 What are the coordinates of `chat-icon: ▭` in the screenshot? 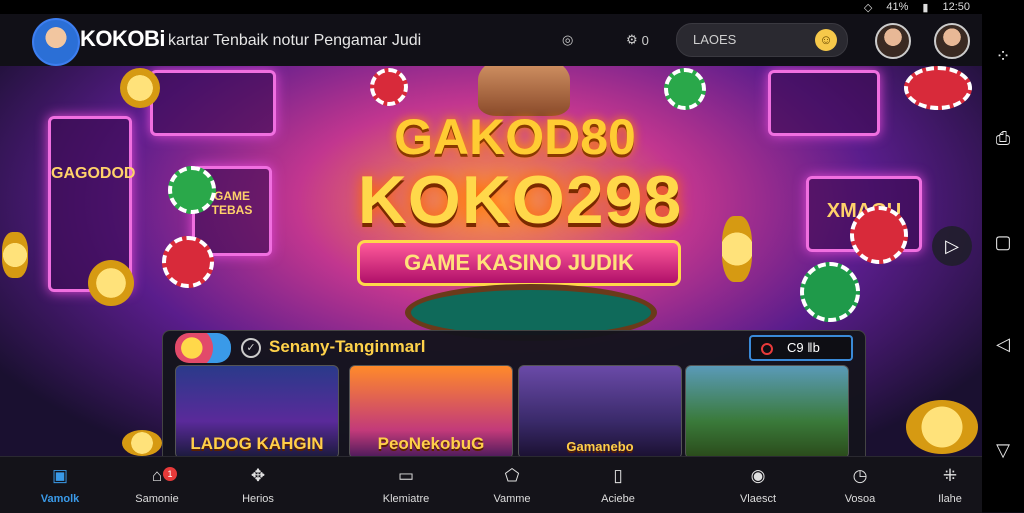 It's located at (406, 475).